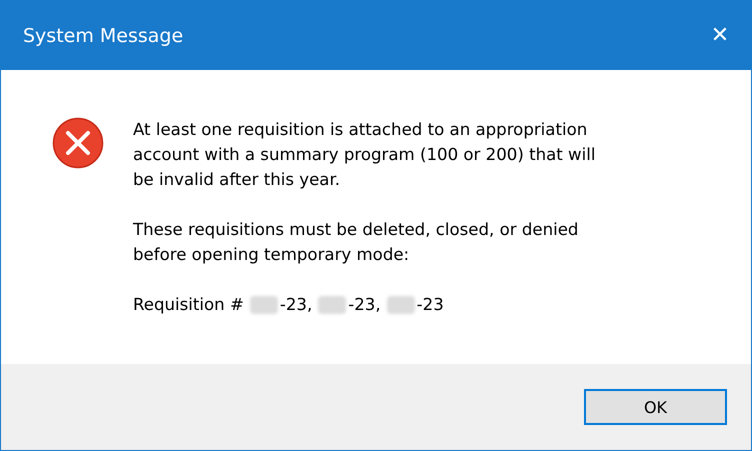  What do you see at coordinates (78, 143) in the screenshot?
I see `error-icon` at bounding box center [78, 143].